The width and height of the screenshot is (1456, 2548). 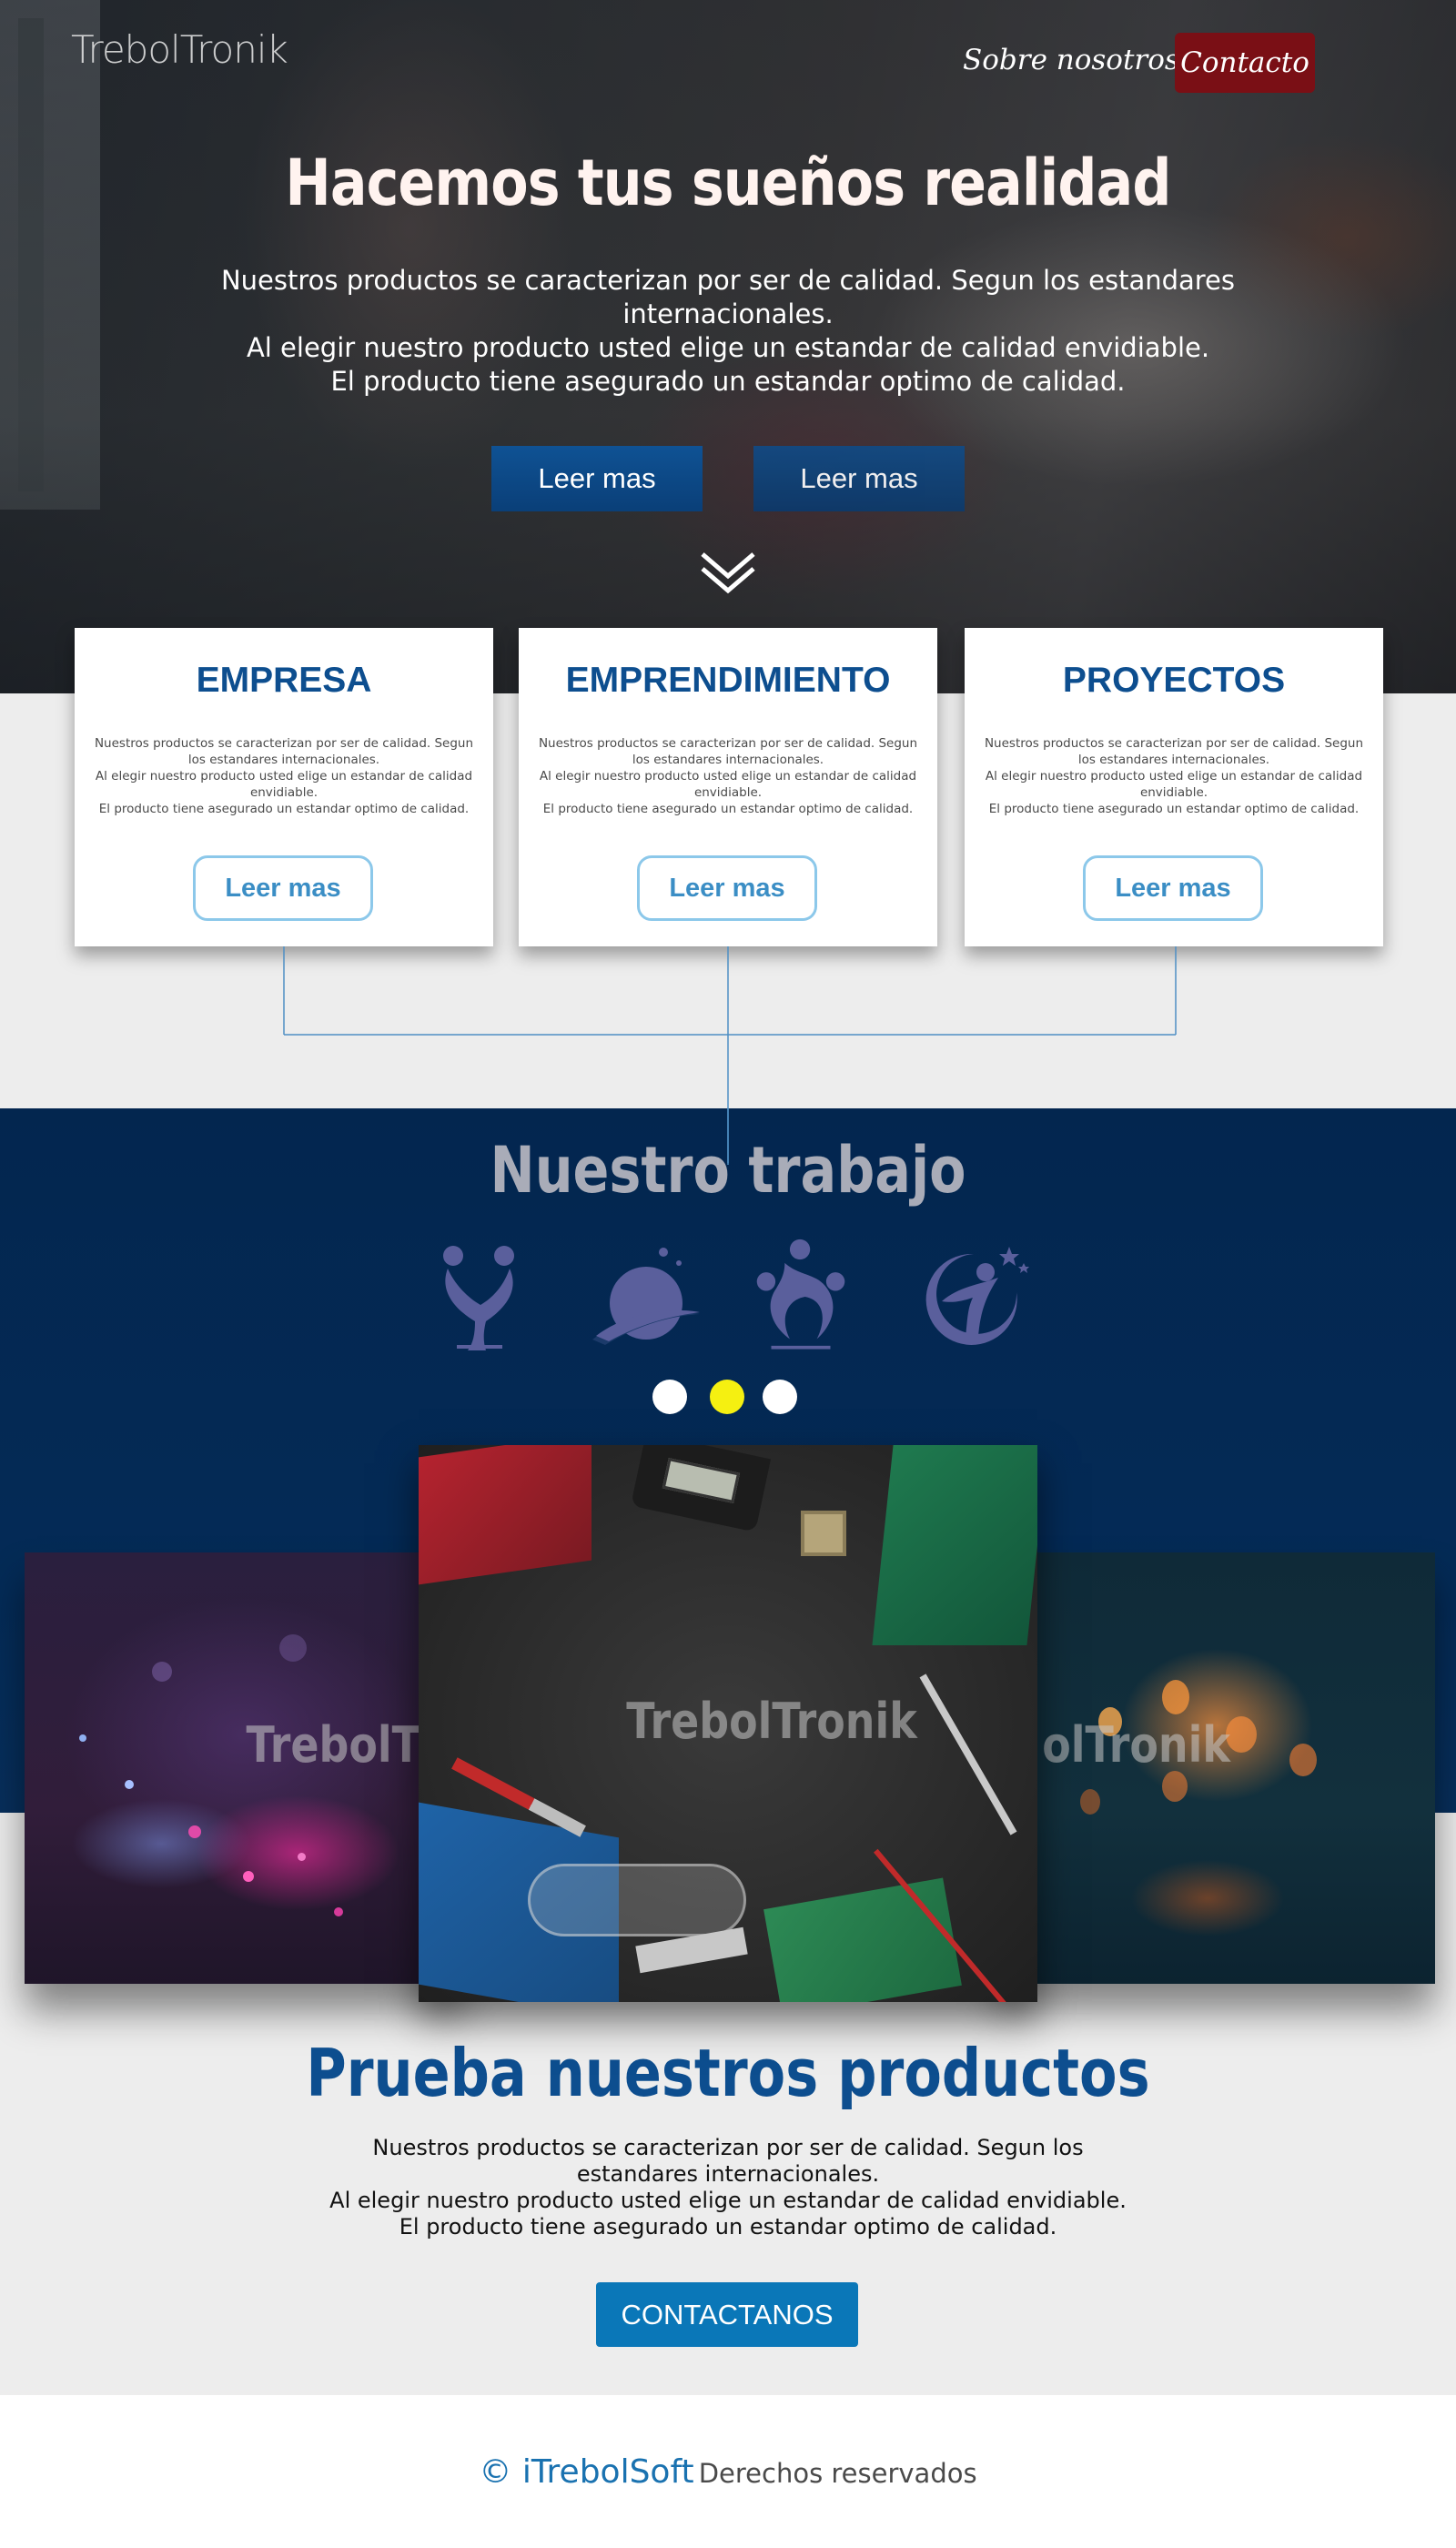 What do you see at coordinates (586, 2472) in the screenshot?
I see `footer-brand: © iTrebolSoft` at bounding box center [586, 2472].